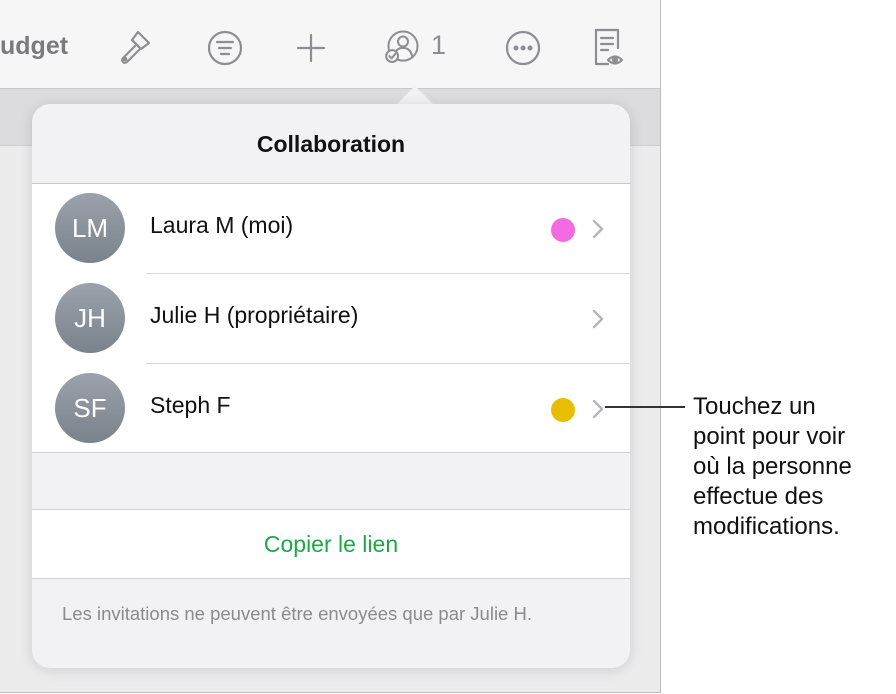 This screenshot has height=694, width=896. I want to click on collaboration-icon, so click(403, 47).